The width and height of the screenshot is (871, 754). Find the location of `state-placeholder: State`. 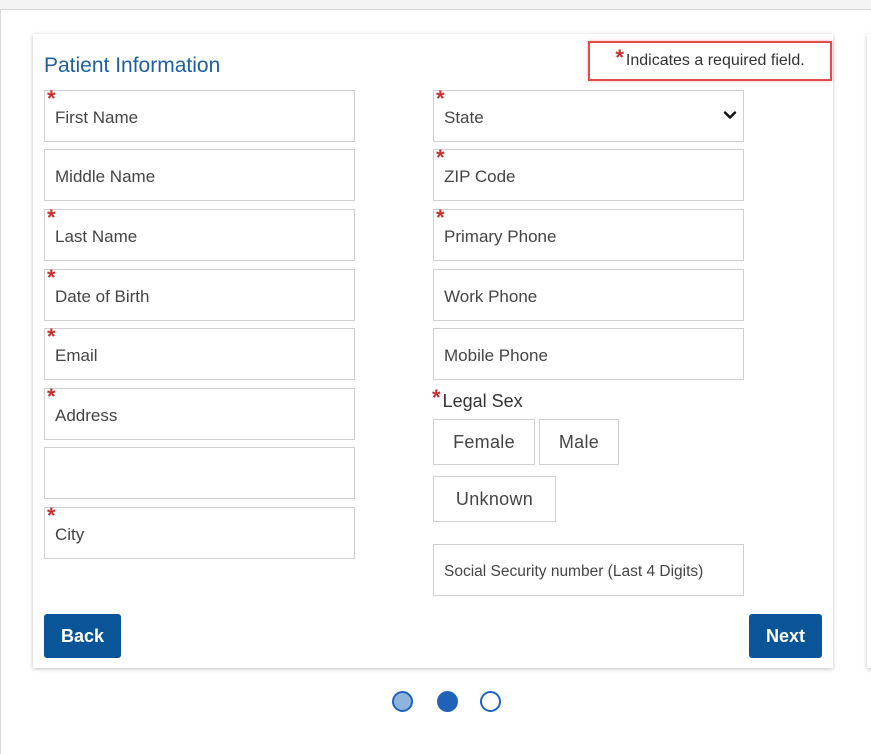

state-placeholder: State is located at coordinates (464, 117).